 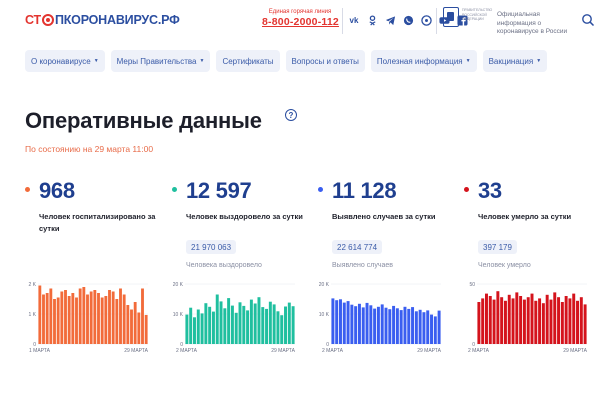 What do you see at coordinates (300, 22) in the screenshot?
I see `hotline-number: 8-800-2000-112` at bounding box center [300, 22].